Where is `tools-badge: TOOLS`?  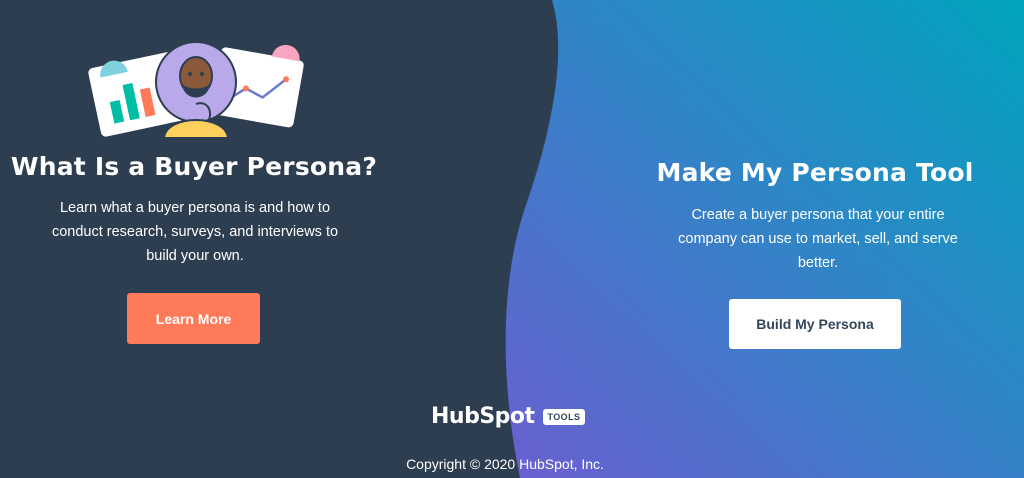 tools-badge: TOOLS is located at coordinates (564, 416).